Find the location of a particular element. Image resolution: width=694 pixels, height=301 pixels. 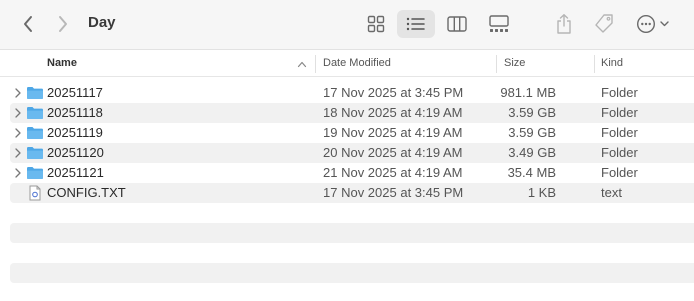

size-column-header: Size is located at coordinates (514, 64).